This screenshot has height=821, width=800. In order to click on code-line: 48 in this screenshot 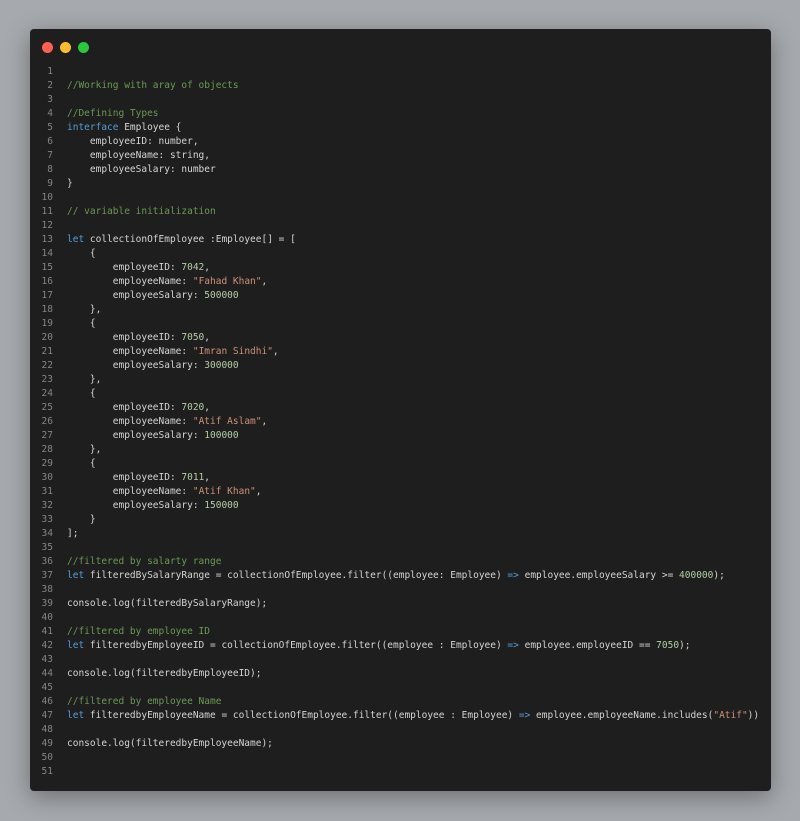, I will do `click(400, 730)`.